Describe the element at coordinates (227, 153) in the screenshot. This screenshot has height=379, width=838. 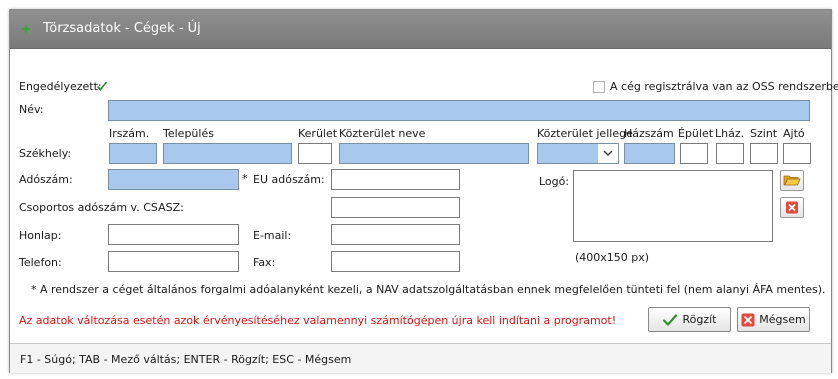
I see `city-input` at that location.